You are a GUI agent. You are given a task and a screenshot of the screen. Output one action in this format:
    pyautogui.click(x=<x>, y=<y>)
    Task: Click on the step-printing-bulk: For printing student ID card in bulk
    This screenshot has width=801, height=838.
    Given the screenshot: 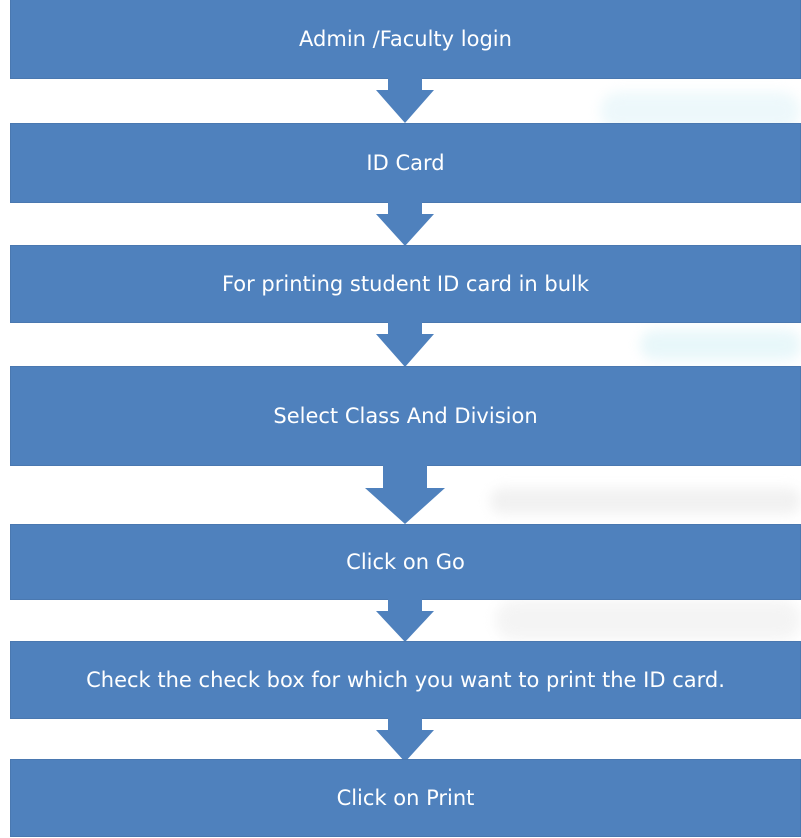 What is the action you would take?
    pyautogui.click(x=405, y=284)
    